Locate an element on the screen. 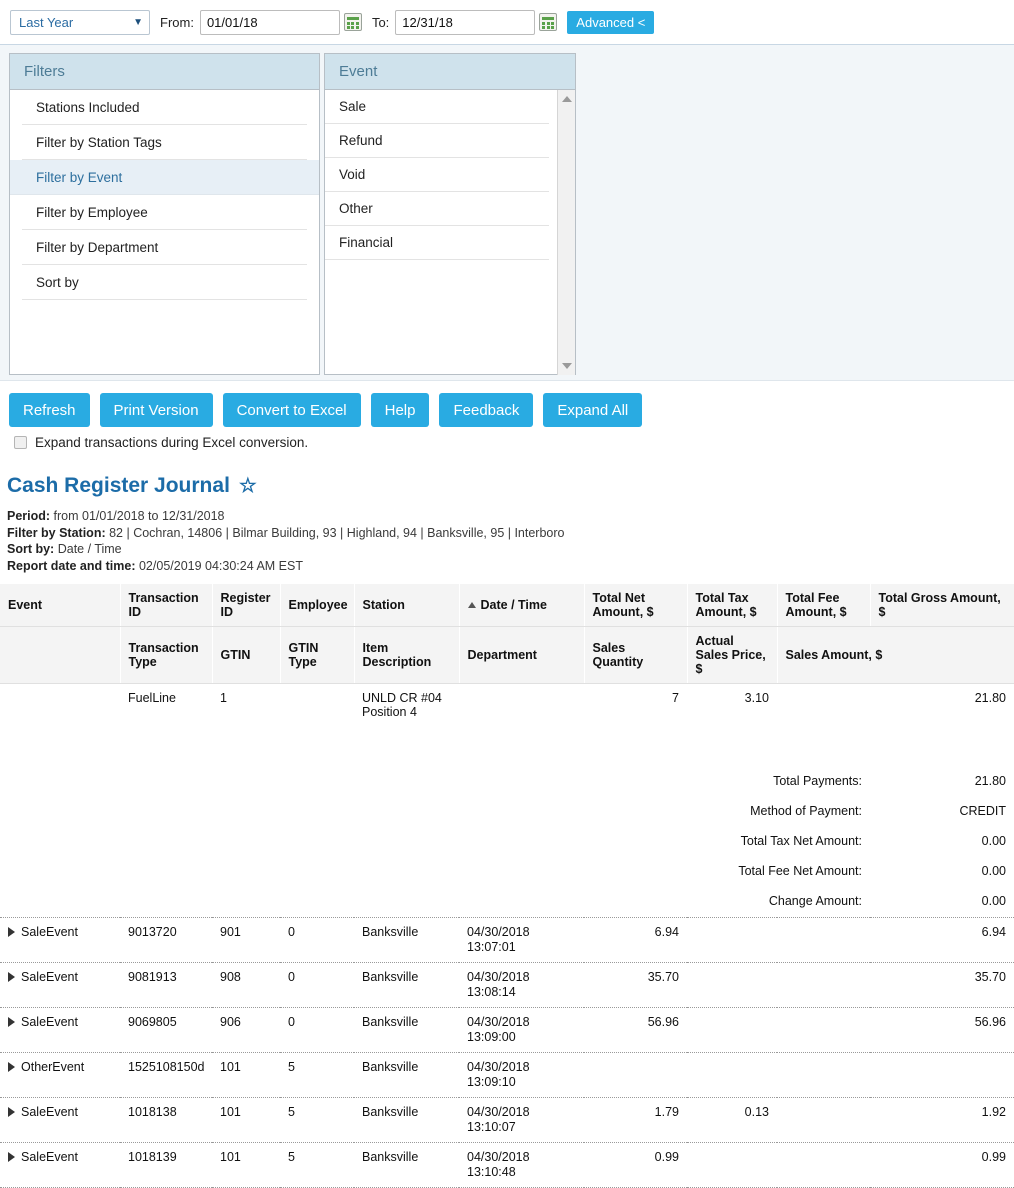 The width and height of the screenshot is (1014, 1188). filter-item-stations-included: Stations Included is located at coordinates (164, 107).